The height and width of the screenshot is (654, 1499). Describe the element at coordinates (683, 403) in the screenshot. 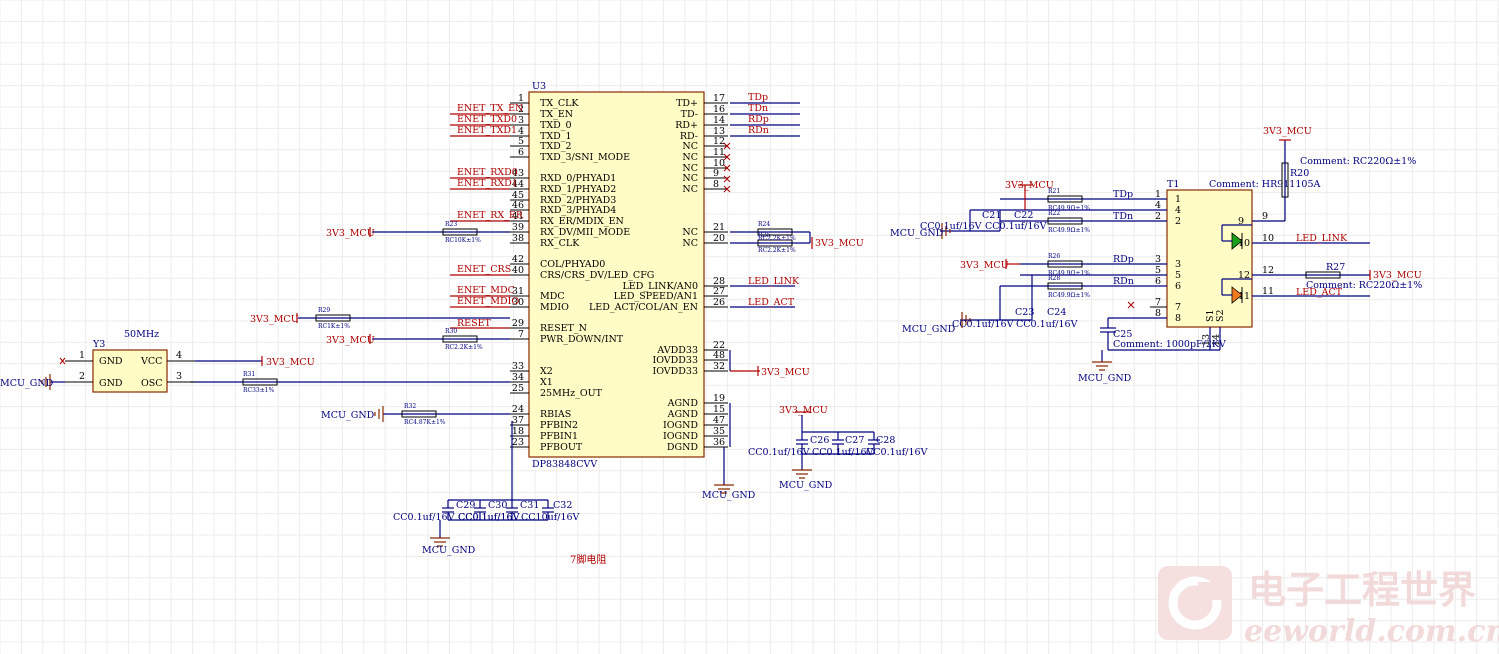

I see `u3-pin-name: AGND` at that location.